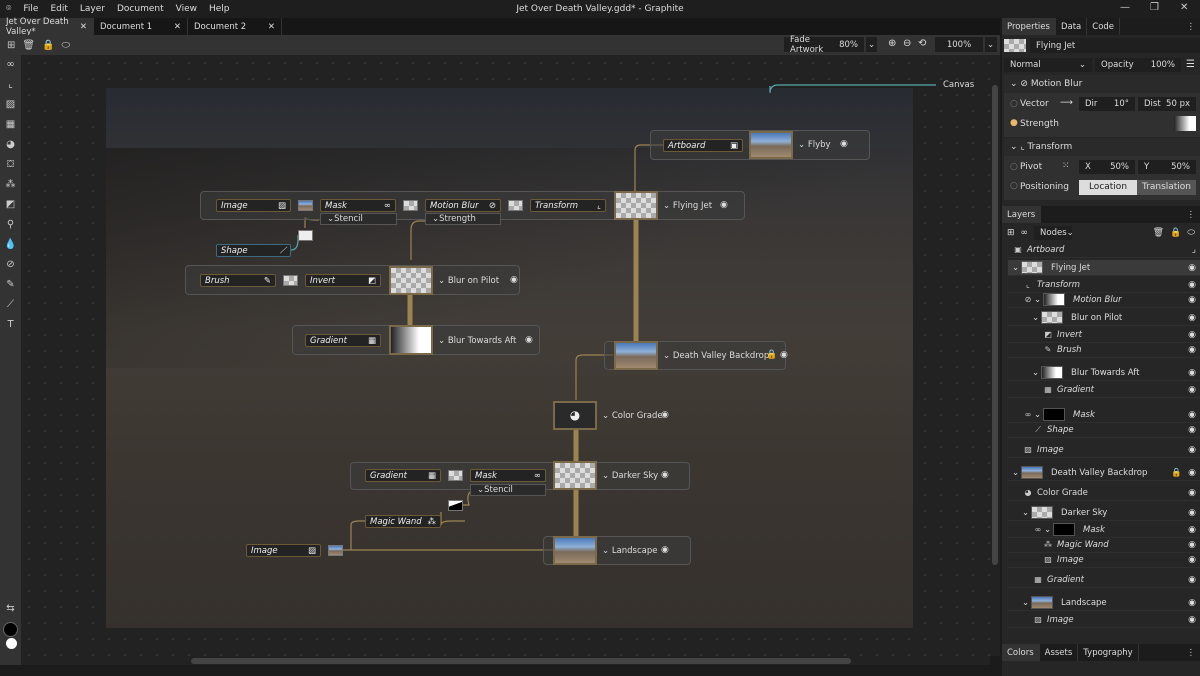 Image resolution: width=1200 pixels, height=676 pixels. Describe the element at coordinates (1115, 45) in the screenshot. I see `layer-name-input: Flying Jet` at that location.